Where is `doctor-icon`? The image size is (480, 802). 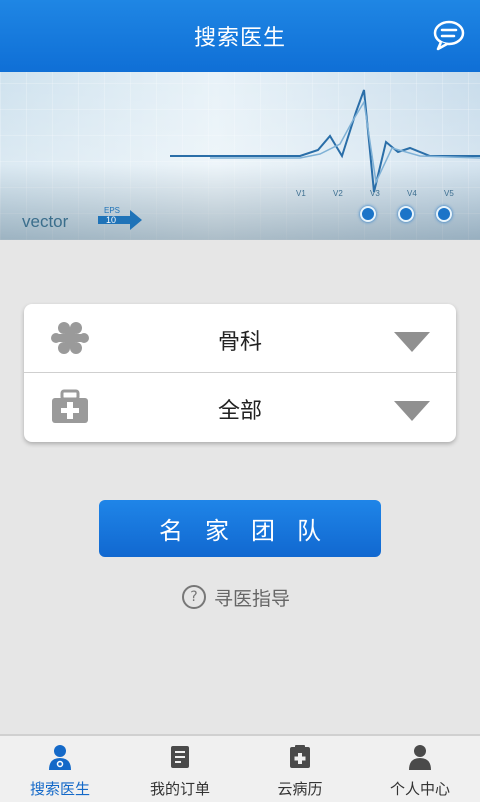 doctor-icon is located at coordinates (60, 757).